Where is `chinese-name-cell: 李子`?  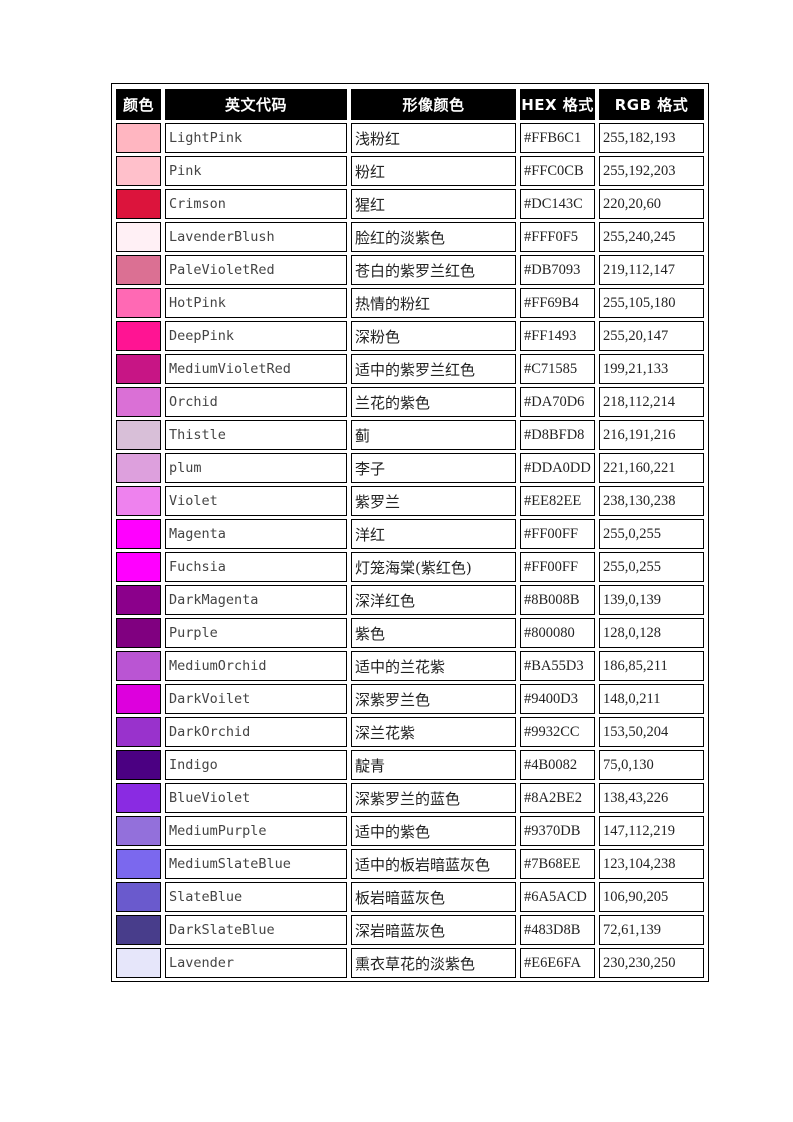
chinese-name-cell: 李子 is located at coordinates (433, 468).